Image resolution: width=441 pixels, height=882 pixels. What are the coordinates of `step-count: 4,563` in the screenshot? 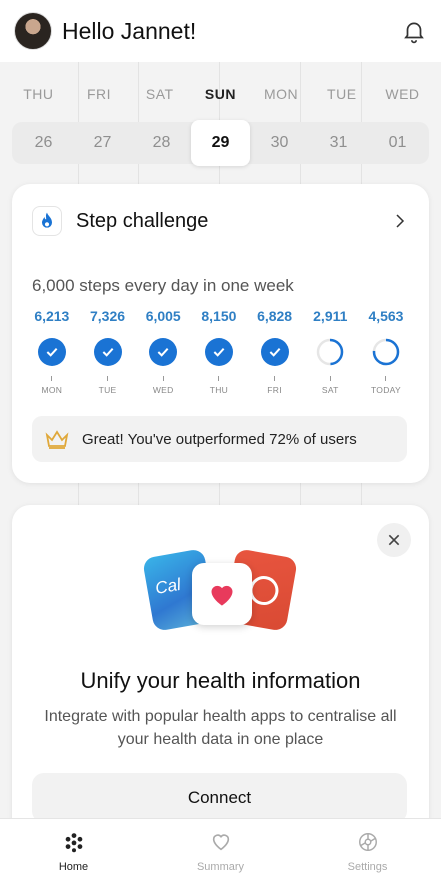 It's located at (386, 316).